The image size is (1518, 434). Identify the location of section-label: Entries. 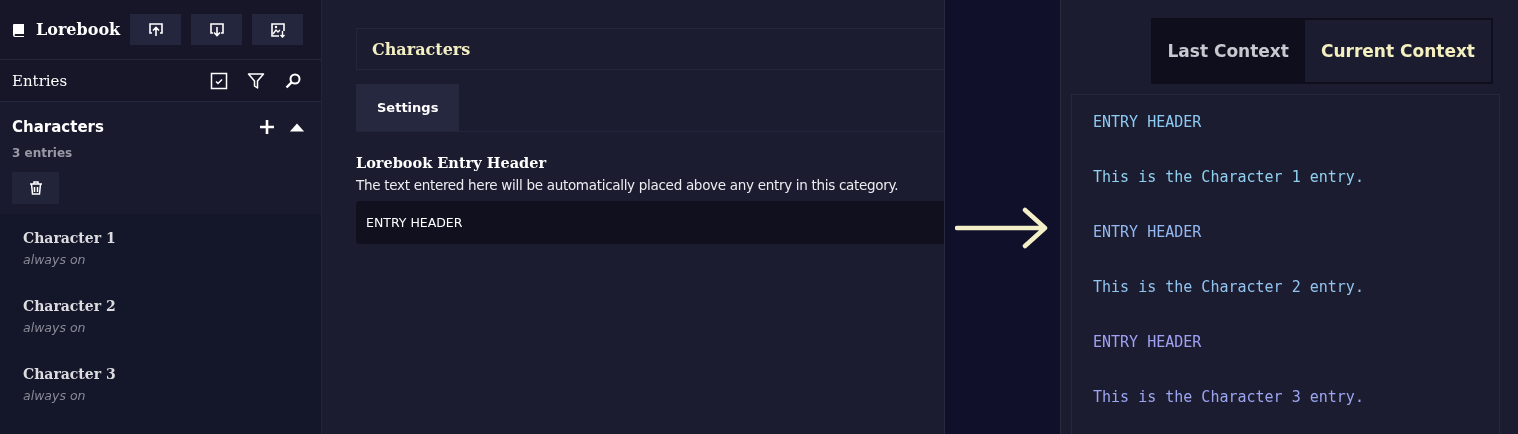
(40, 80).